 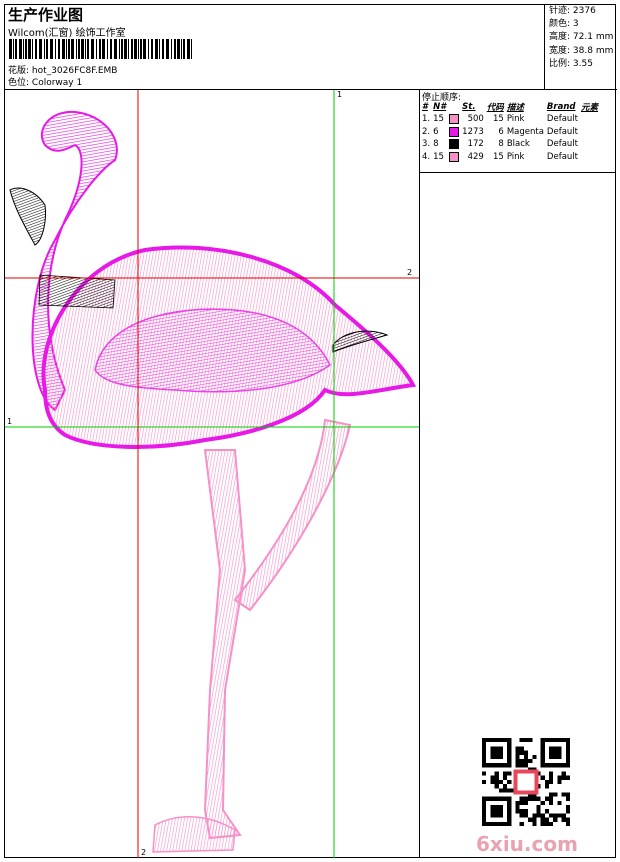 I want to click on row-index: 3., so click(x=426, y=144).